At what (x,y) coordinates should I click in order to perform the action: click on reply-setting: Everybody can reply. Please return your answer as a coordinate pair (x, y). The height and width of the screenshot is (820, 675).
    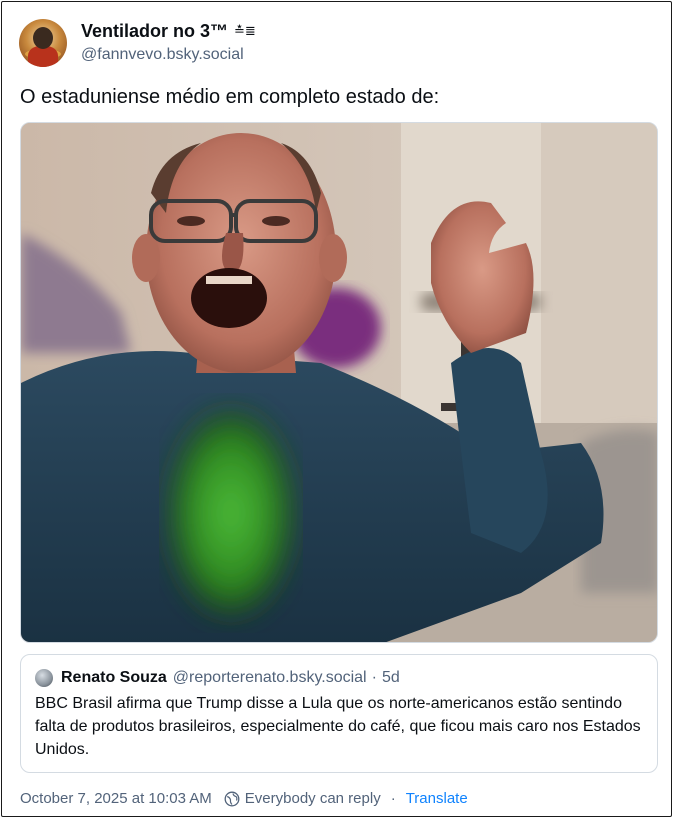
    Looking at the image, I should click on (313, 799).